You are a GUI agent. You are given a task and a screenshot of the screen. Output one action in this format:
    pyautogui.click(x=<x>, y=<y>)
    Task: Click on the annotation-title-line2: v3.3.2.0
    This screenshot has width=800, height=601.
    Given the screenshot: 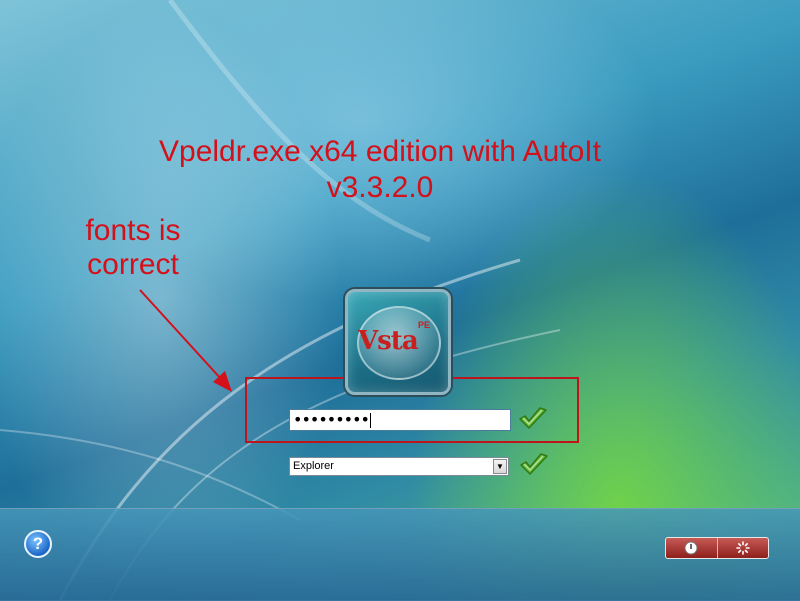 What is the action you would take?
    pyautogui.click(x=380, y=187)
    